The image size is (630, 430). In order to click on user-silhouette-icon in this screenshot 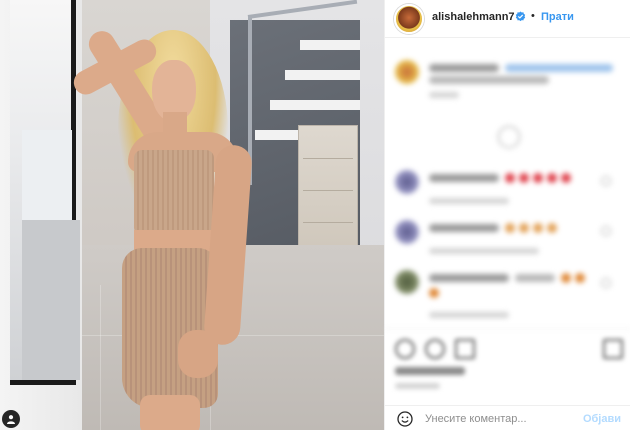, I will do `click(11, 419)`.